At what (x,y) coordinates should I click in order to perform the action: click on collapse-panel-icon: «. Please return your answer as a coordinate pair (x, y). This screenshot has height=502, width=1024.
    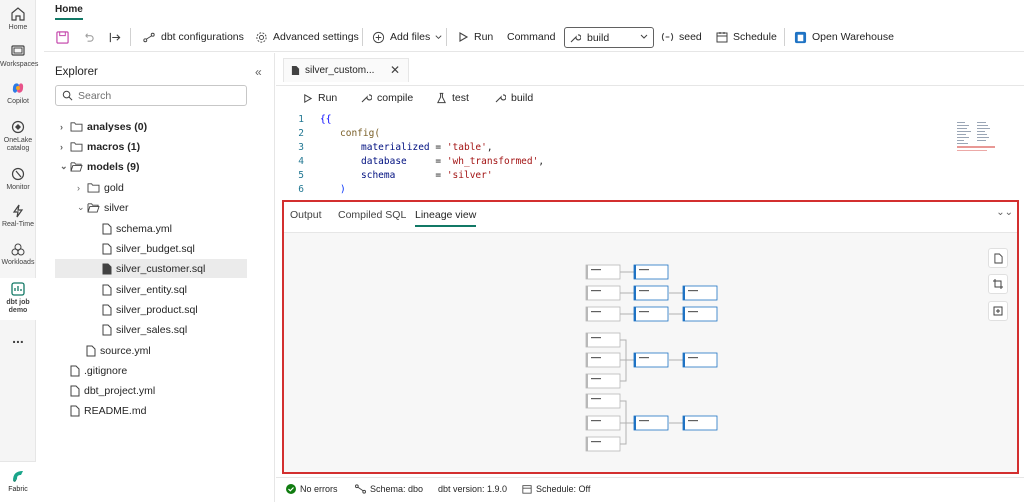
    Looking at the image, I should click on (258, 72).